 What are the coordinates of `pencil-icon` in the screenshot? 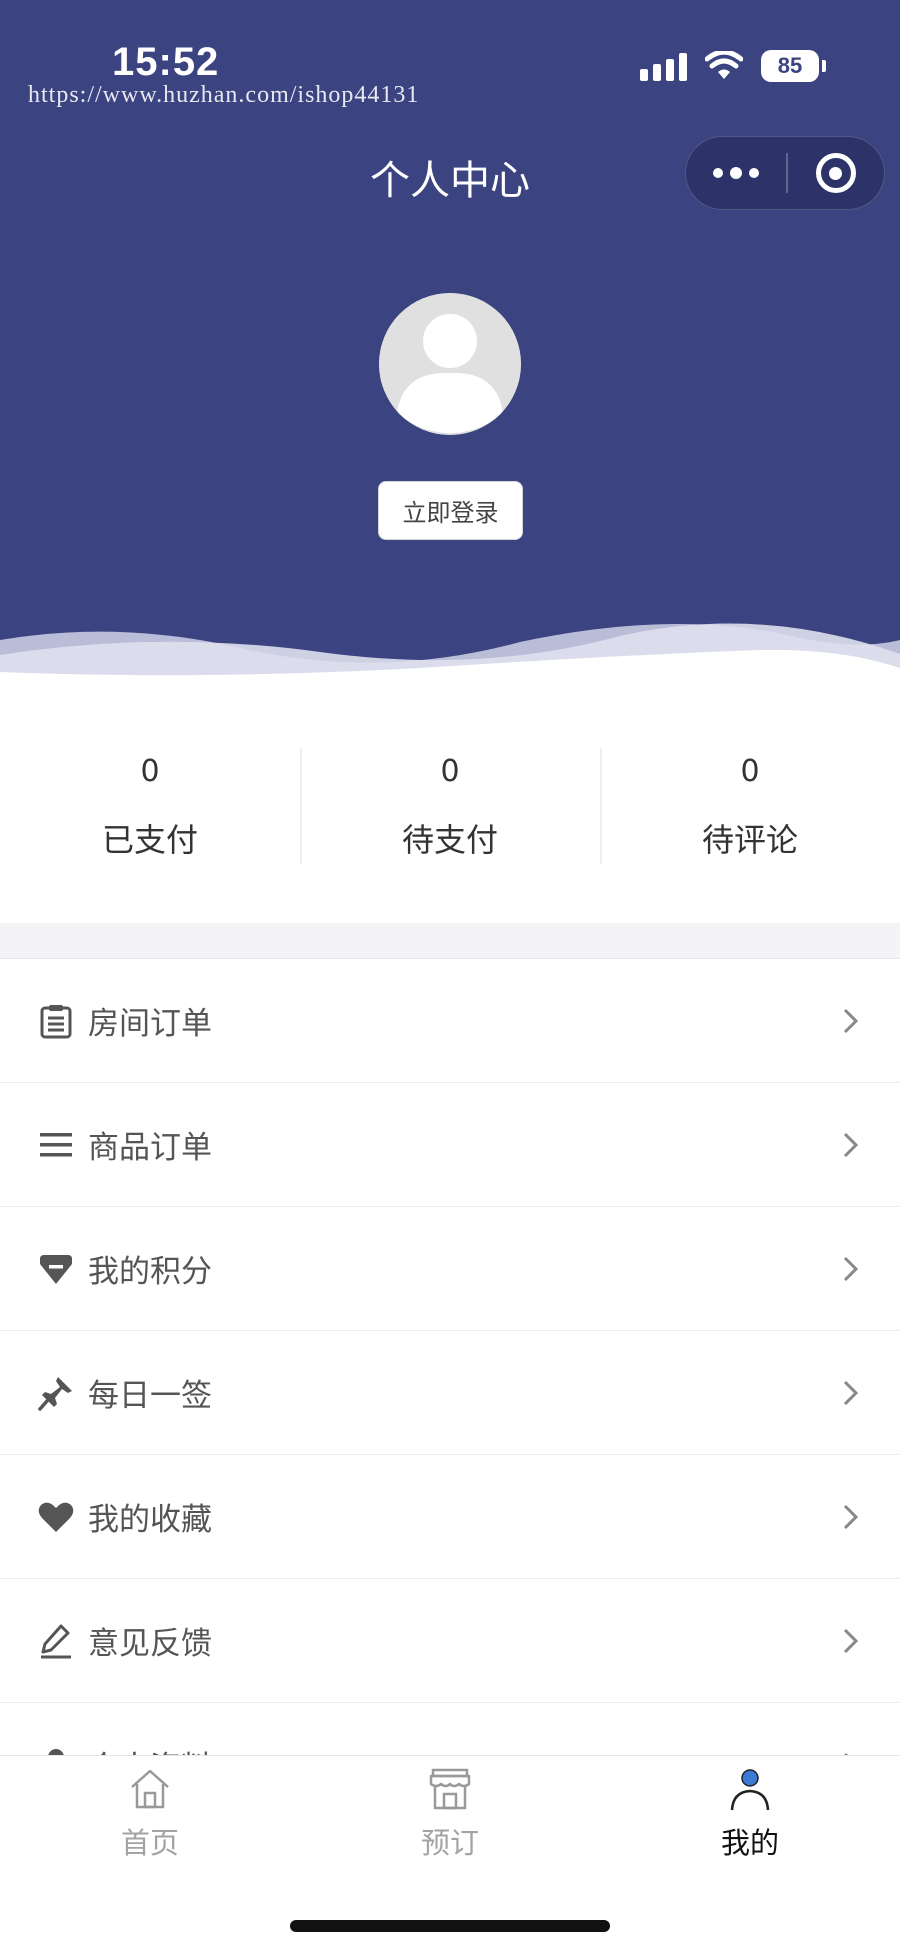 It's located at (56, 1641).